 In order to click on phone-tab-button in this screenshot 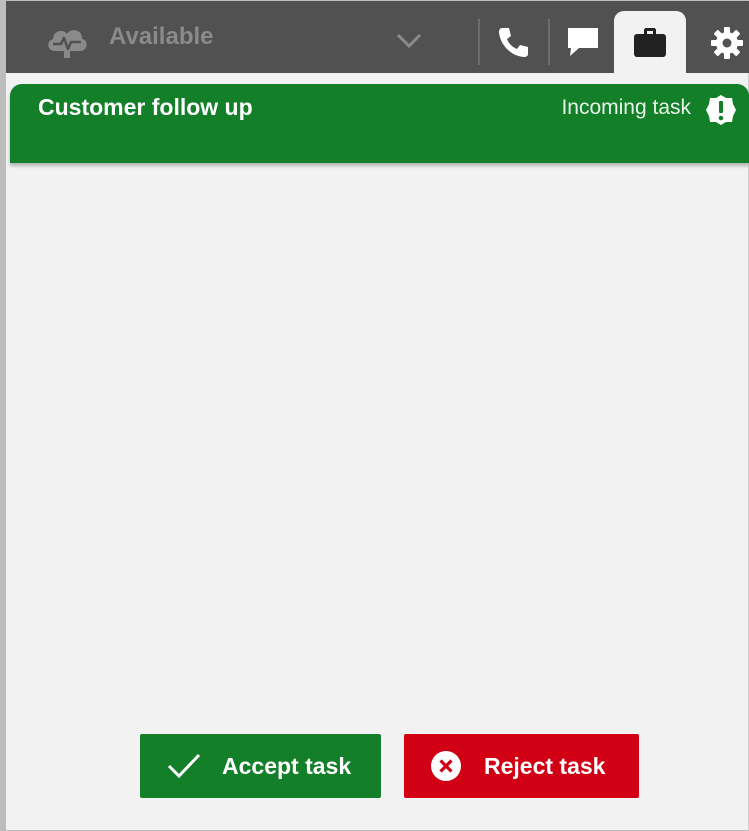, I will do `click(513, 37)`.